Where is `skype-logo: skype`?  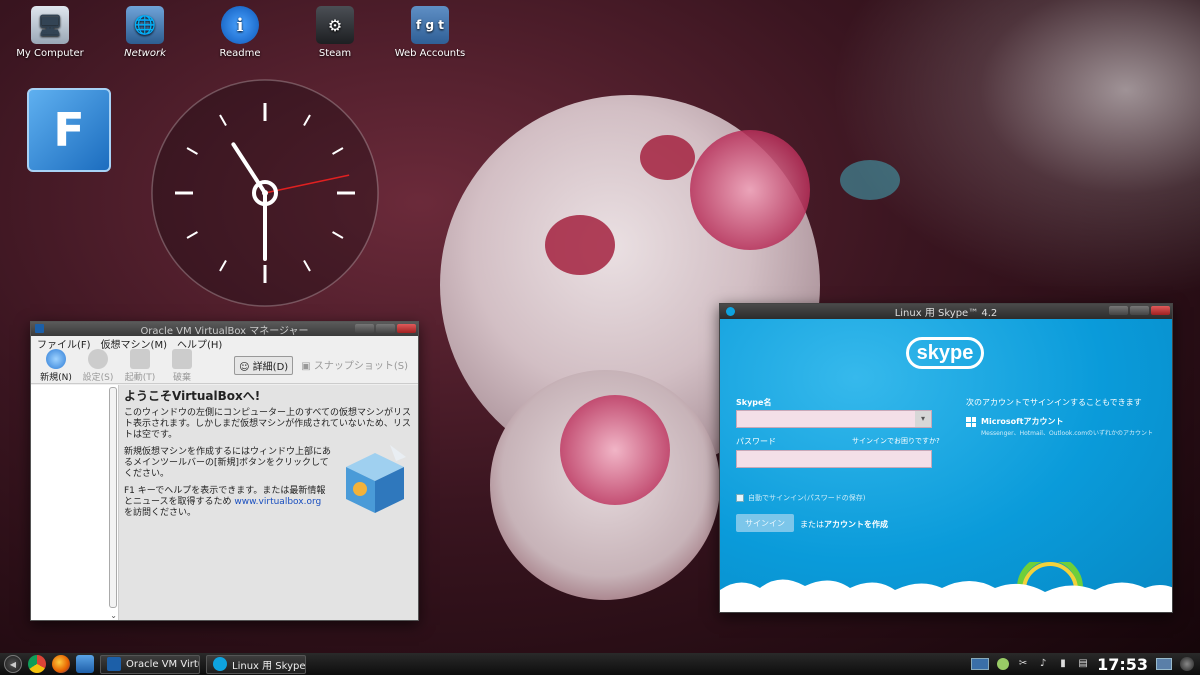
skype-logo: skype is located at coordinates (945, 353).